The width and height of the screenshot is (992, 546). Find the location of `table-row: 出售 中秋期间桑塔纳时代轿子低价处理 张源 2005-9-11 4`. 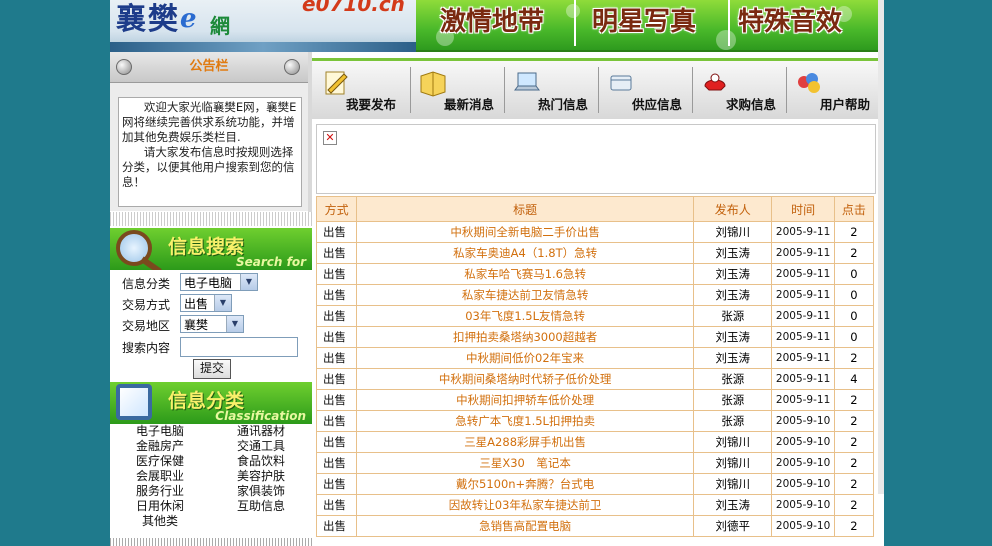

table-row: 出售 中秋期间桑塔纳时代轿子低价处理 张源 2005-9-11 4 is located at coordinates (595, 379).